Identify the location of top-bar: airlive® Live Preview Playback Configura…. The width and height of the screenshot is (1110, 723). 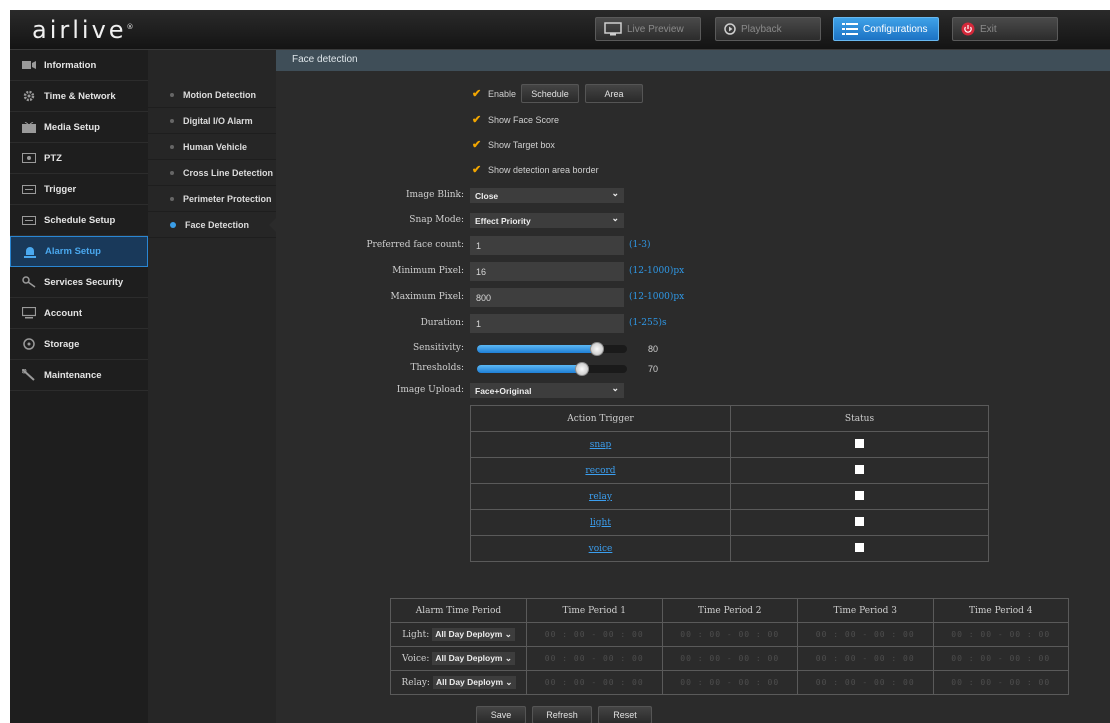
(560, 30).